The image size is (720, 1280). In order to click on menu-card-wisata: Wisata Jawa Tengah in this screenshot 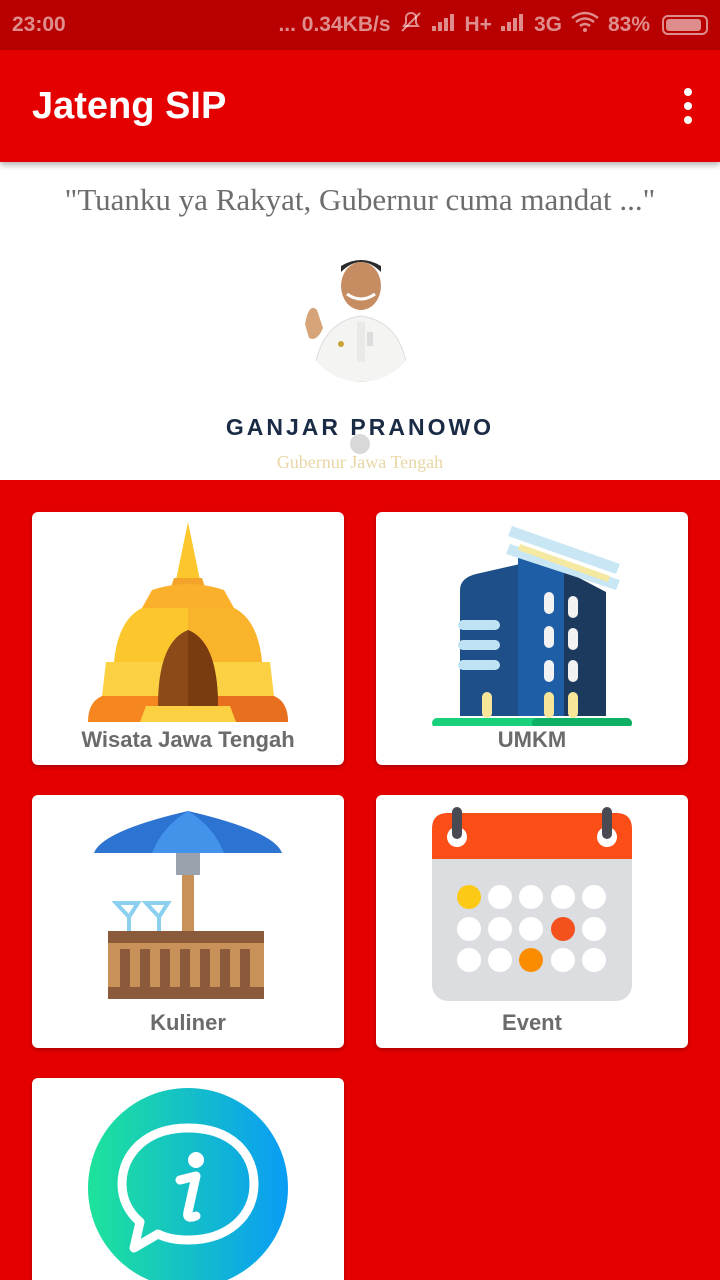, I will do `click(188, 638)`.